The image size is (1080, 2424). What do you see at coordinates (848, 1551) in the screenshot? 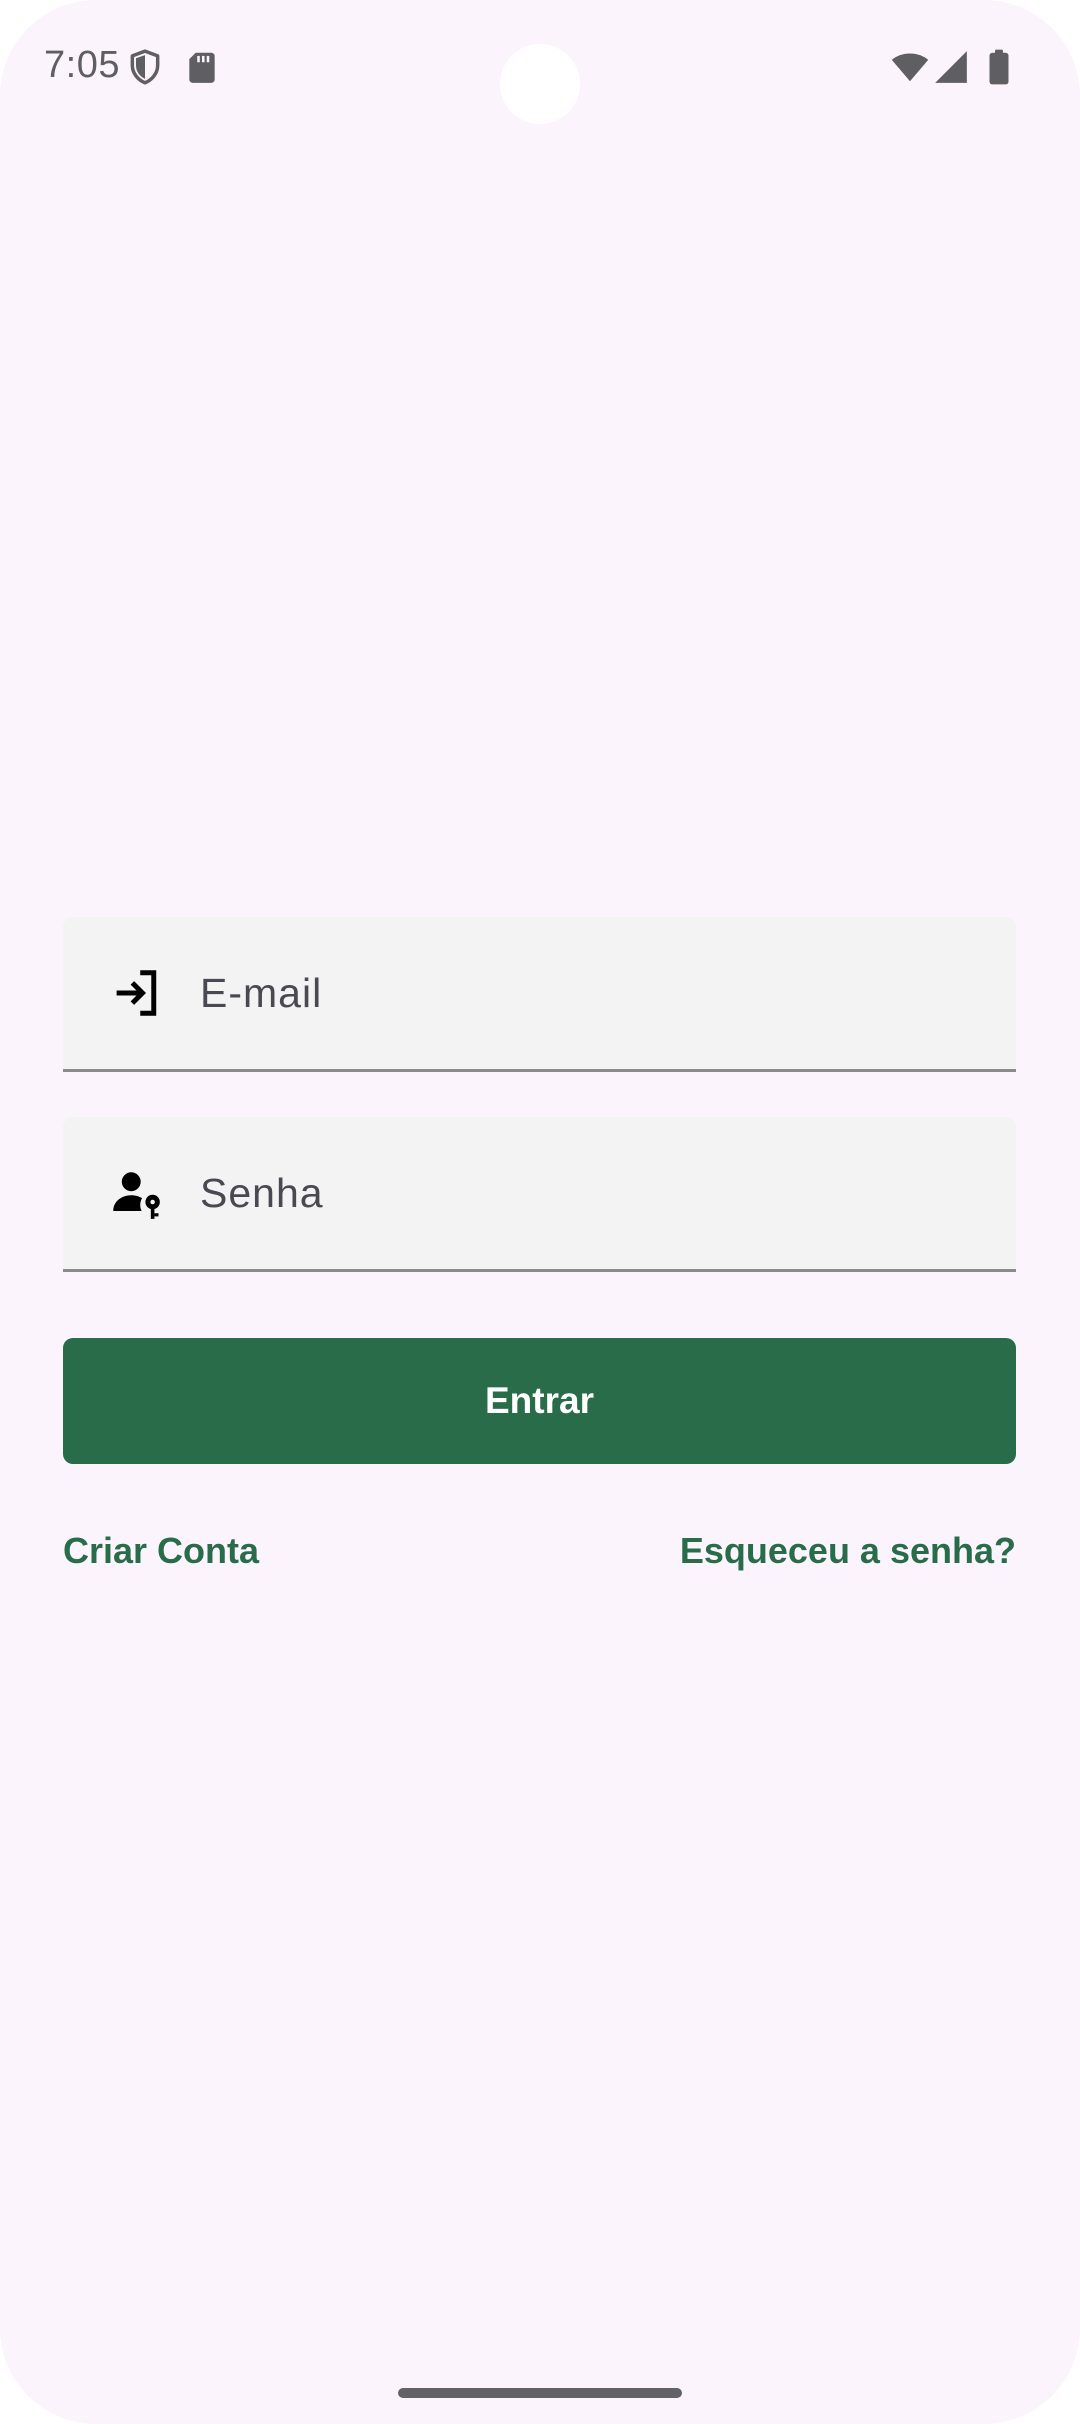
I see `forgot-password-link: Esqueceu a senha?` at bounding box center [848, 1551].